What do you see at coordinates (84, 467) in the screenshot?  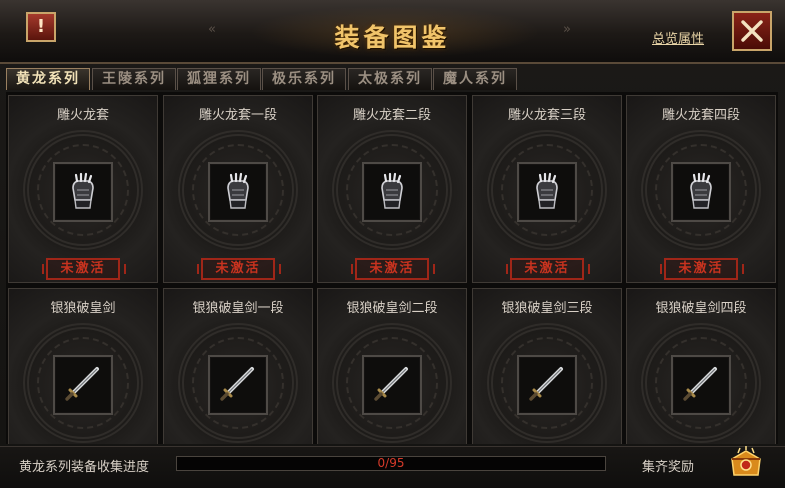 I see `collection-progress-label: 黄龙系列装备收集进度` at bounding box center [84, 467].